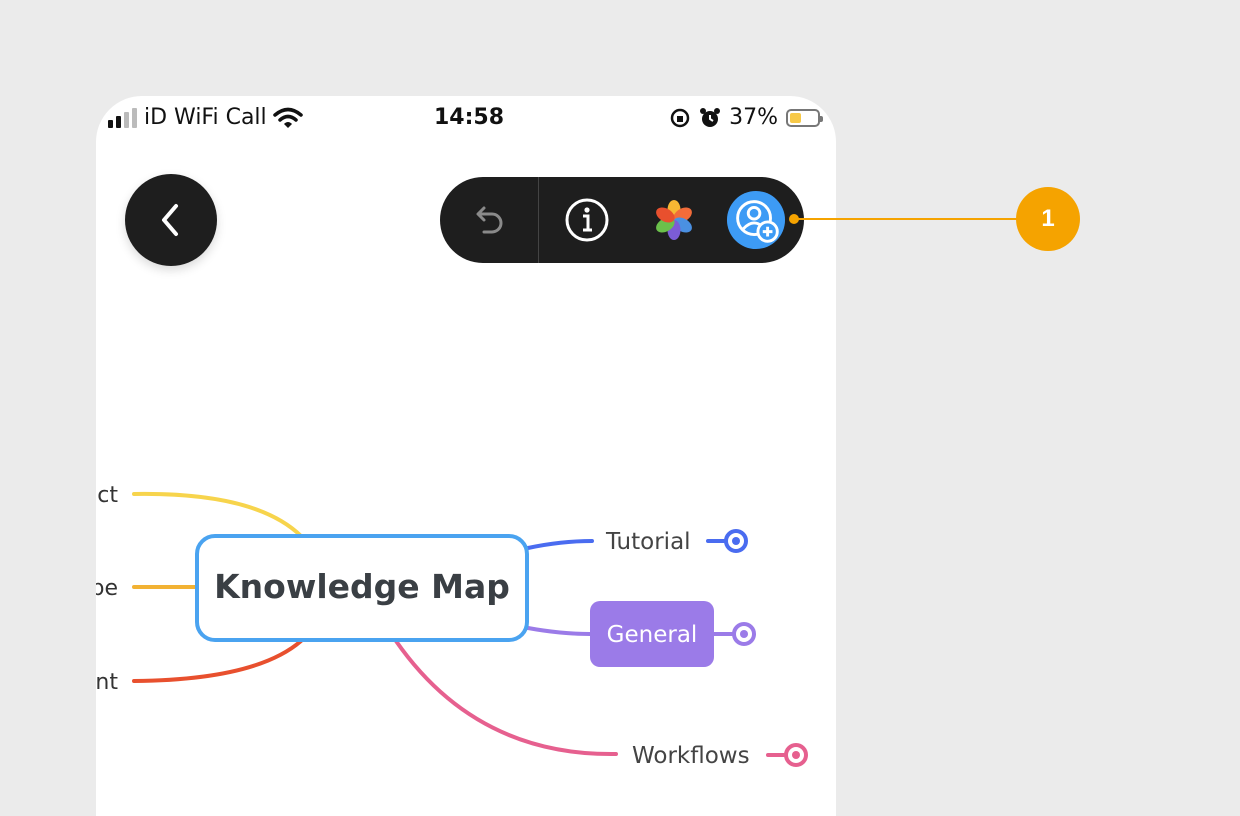 Image resolution: width=1240 pixels, height=816 pixels. Describe the element at coordinates (744, 634) in the screenshot. I see `general-collapse-toggle` at that location.